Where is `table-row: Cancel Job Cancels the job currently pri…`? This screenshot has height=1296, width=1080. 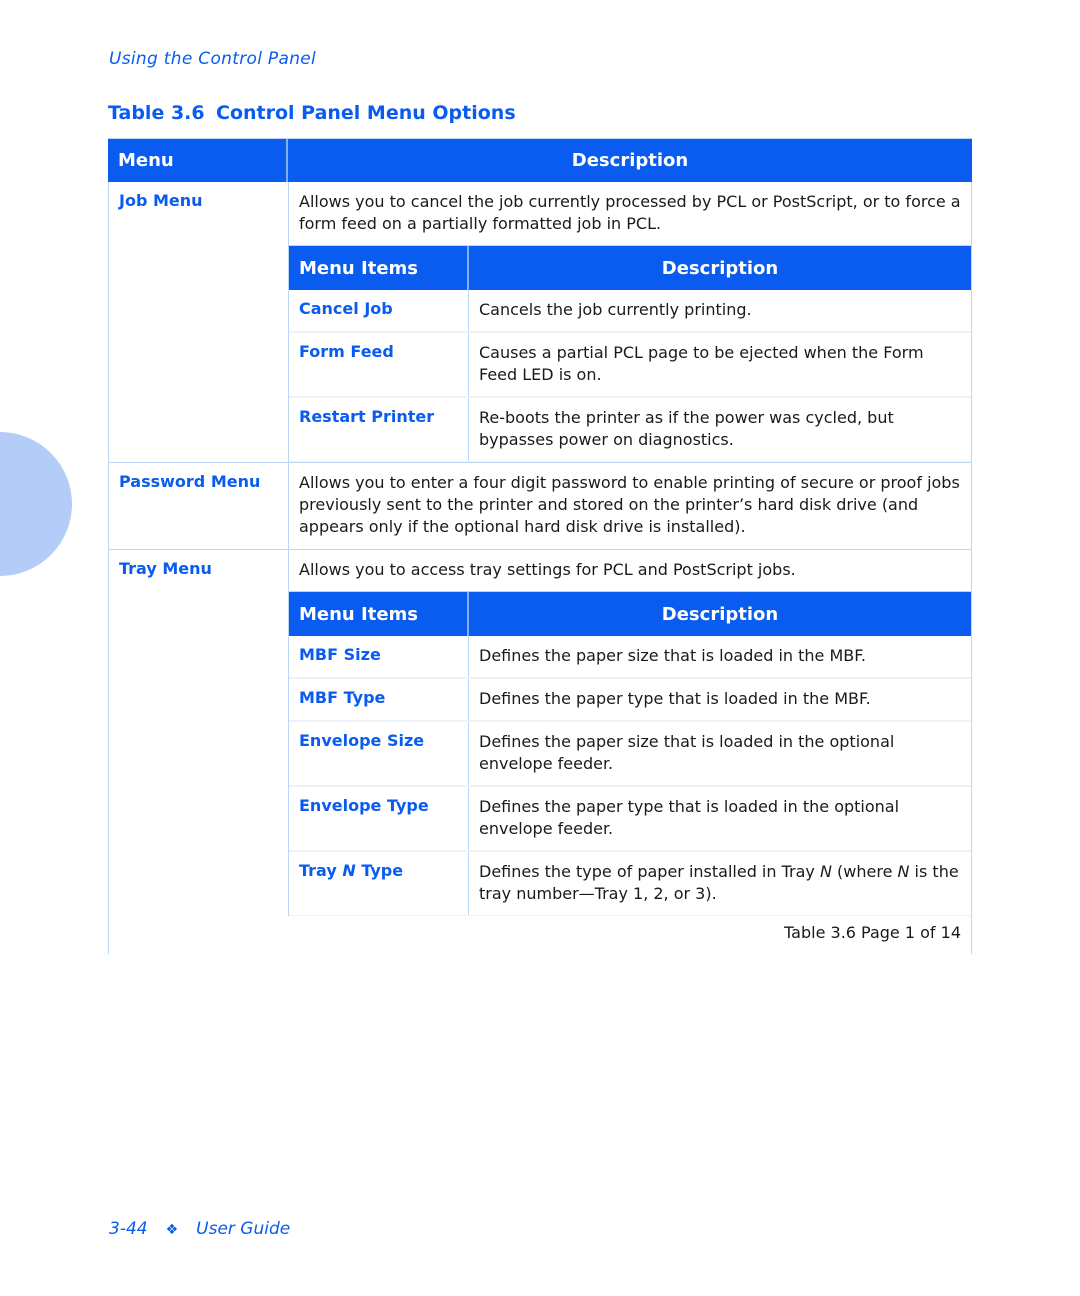 table-row: Cancel Job Cancels the job currently pri… is located at coordinates (630, 311).